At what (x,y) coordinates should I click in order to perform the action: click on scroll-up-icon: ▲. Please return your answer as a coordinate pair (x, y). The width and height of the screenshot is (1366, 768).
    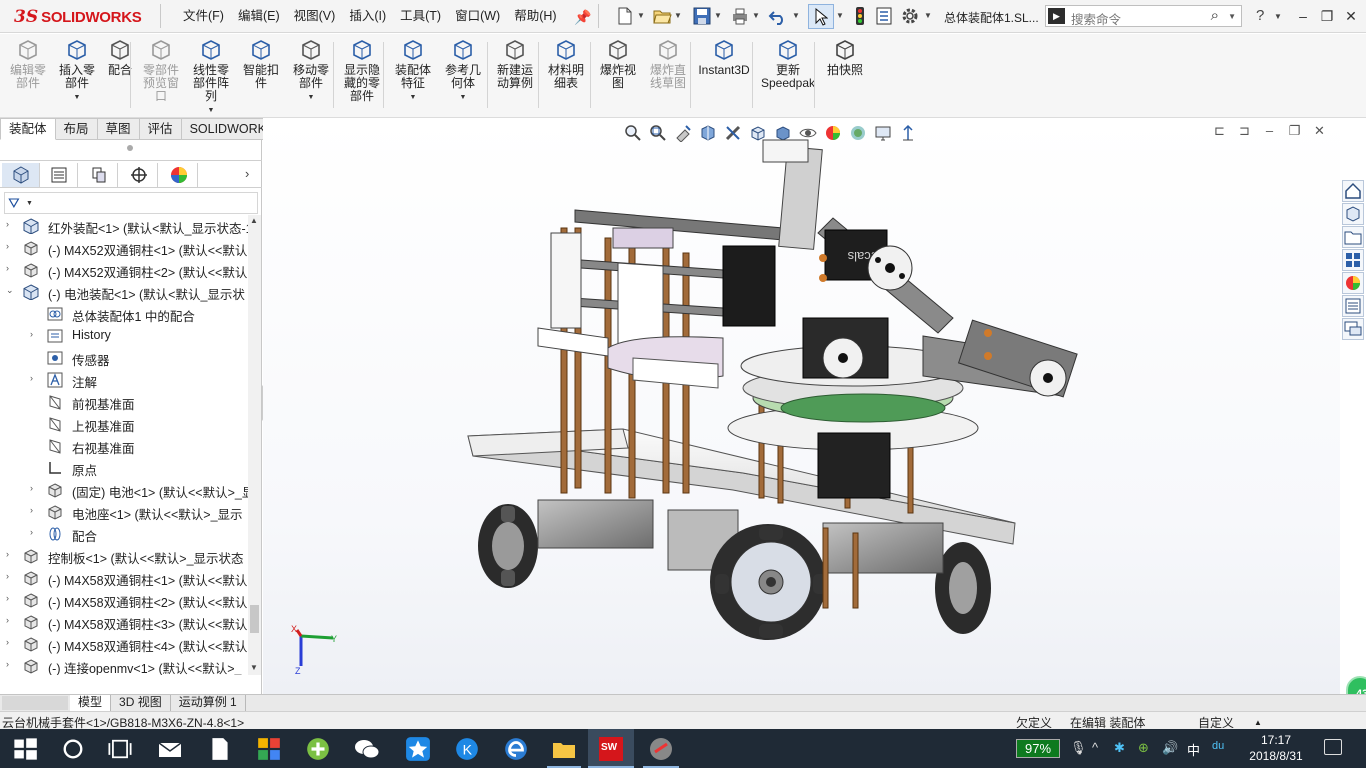
    Looking at the image, I should click on (254, 220).